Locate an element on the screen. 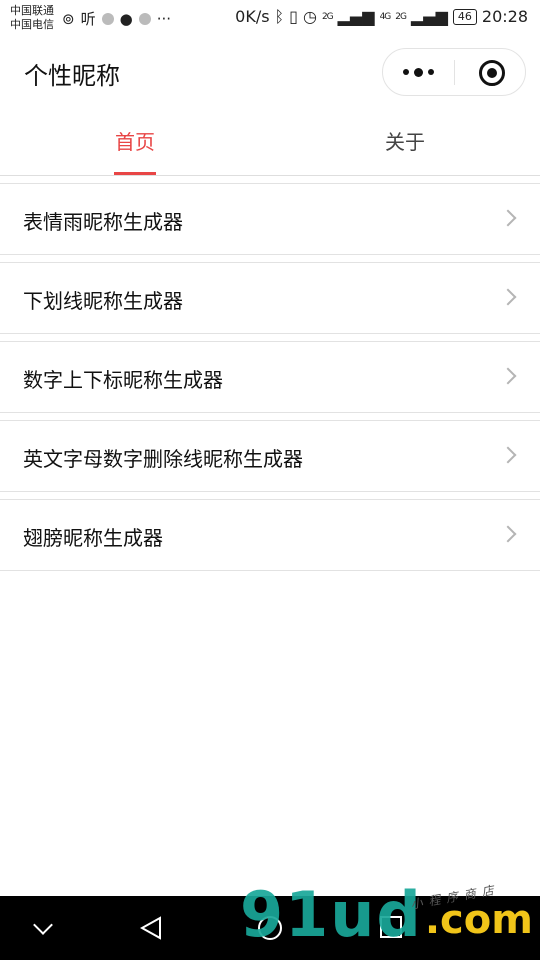 The image size is (540, 960). miniprogram-capsule is located at coordinates (454, 72).